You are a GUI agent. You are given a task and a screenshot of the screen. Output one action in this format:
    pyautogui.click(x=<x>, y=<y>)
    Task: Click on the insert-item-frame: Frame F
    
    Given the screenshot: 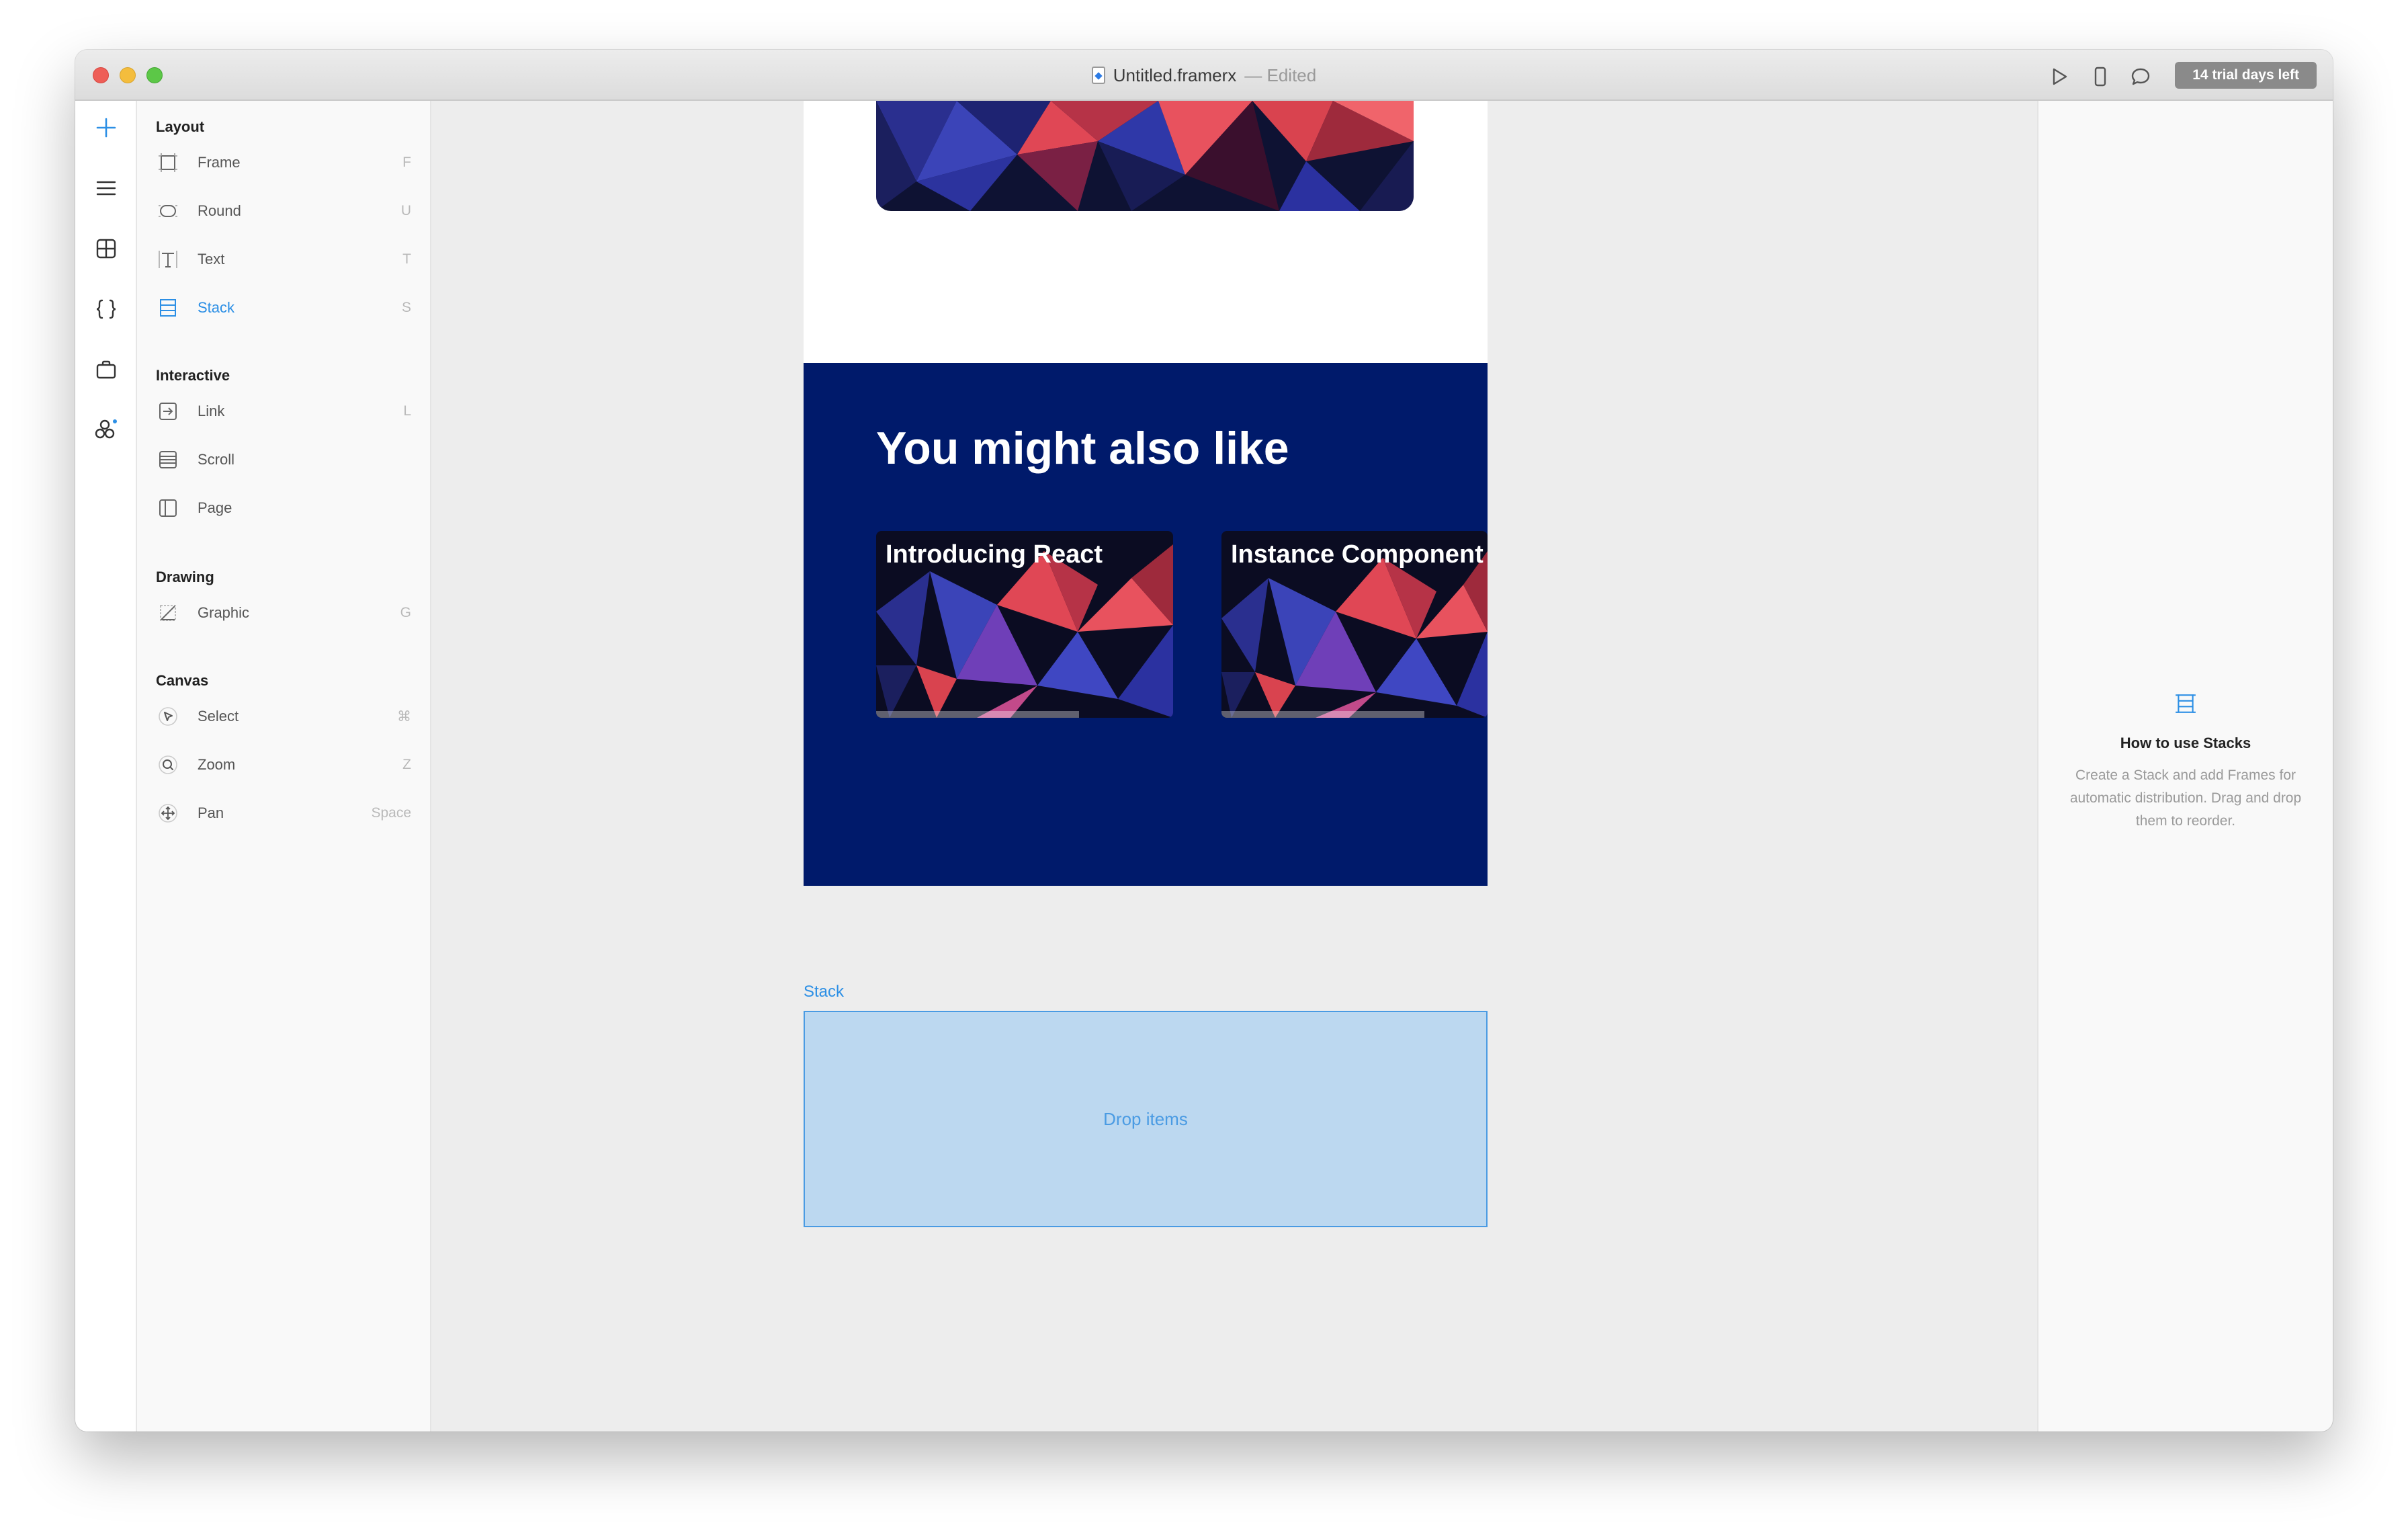 What is the action you would take?
    pyautogui.click(x=283, y=162)
    